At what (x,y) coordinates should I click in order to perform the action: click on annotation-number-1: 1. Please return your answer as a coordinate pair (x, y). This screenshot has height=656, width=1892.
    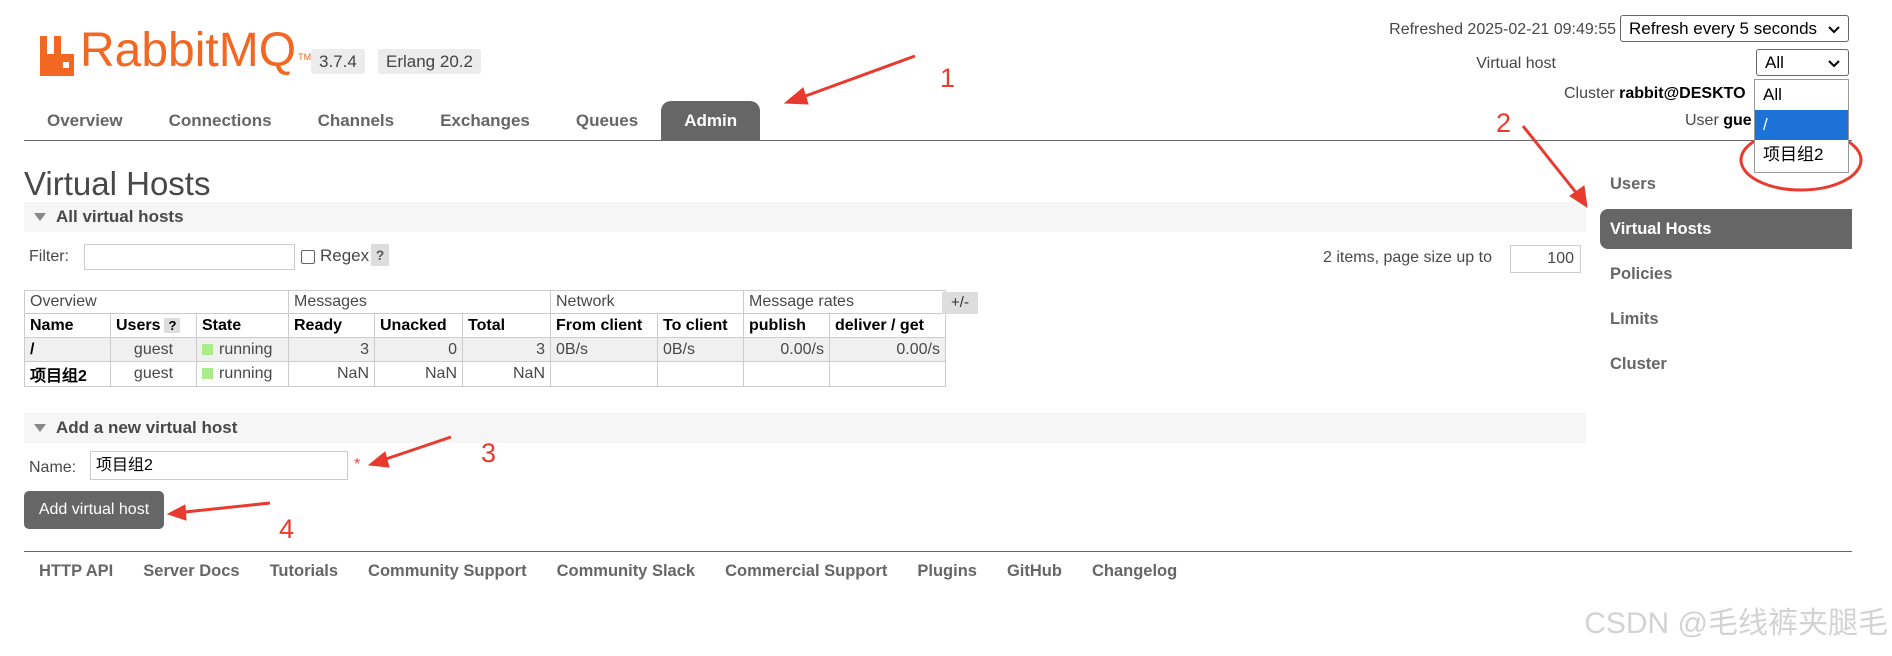
    Looking at the image, I should click on (948, 78).